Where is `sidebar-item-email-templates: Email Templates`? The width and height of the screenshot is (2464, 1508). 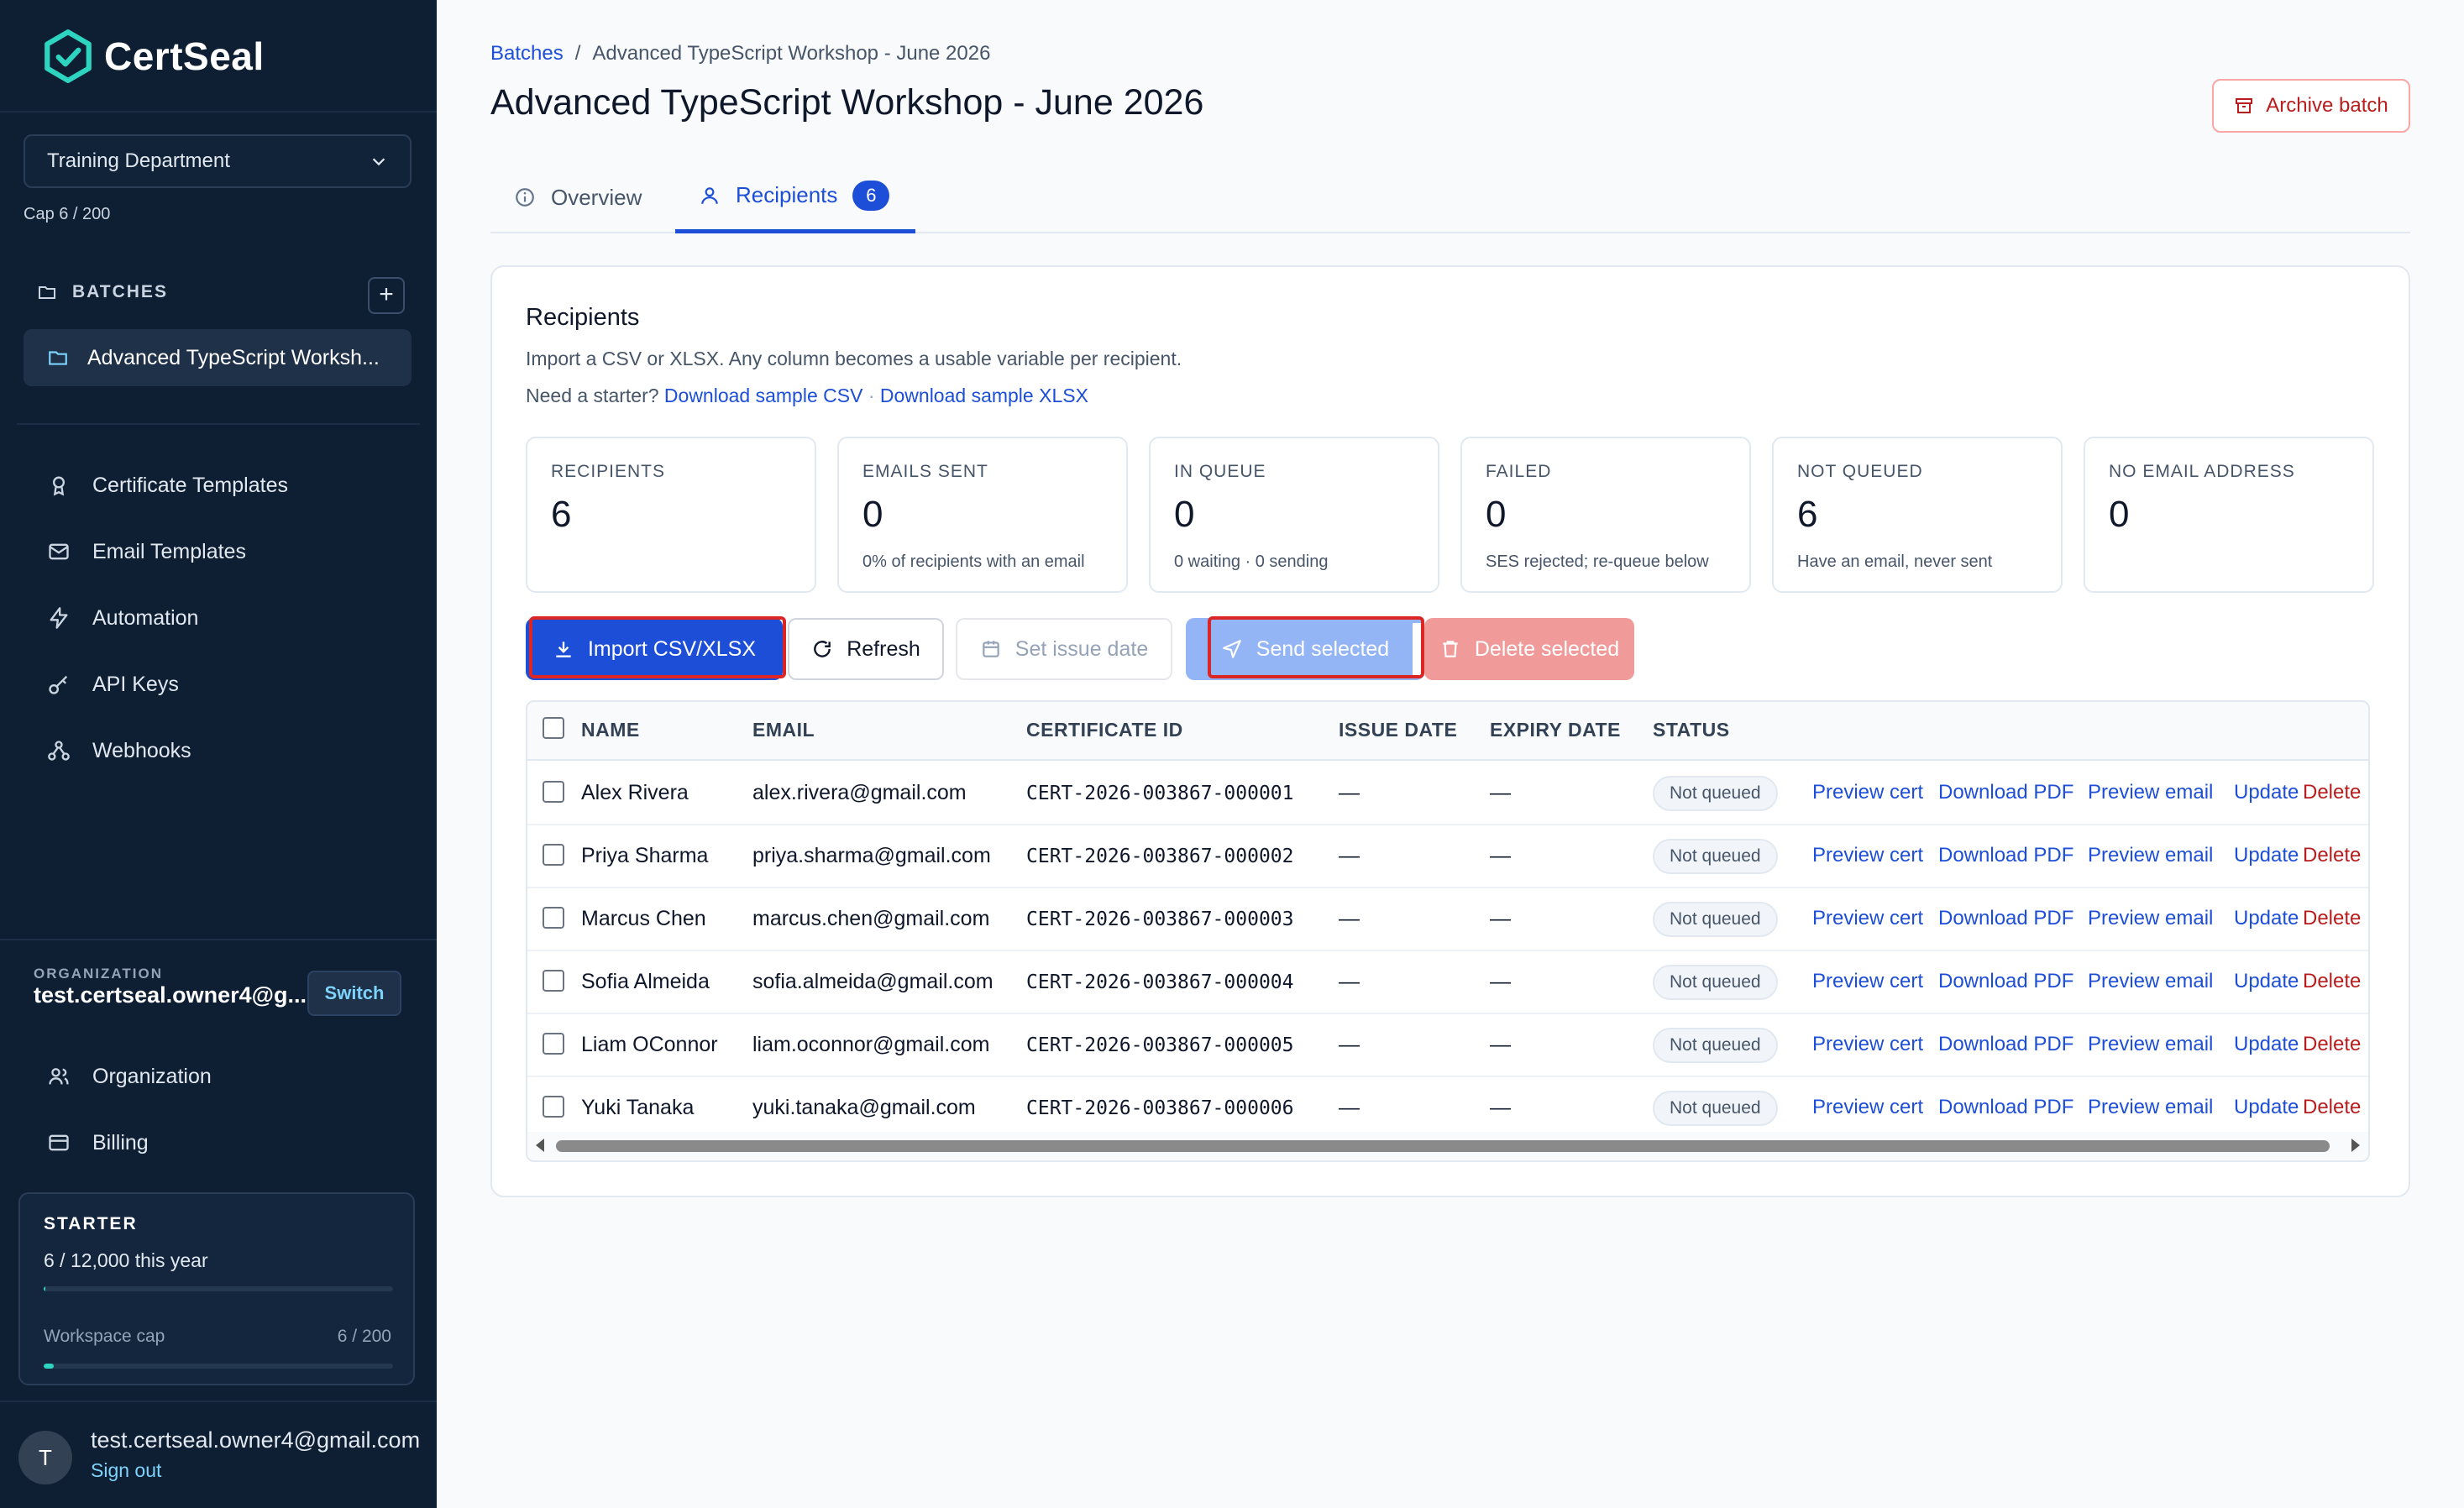 sidebar-item-email-templates: Email Templates is located at coordinates (218, 551).